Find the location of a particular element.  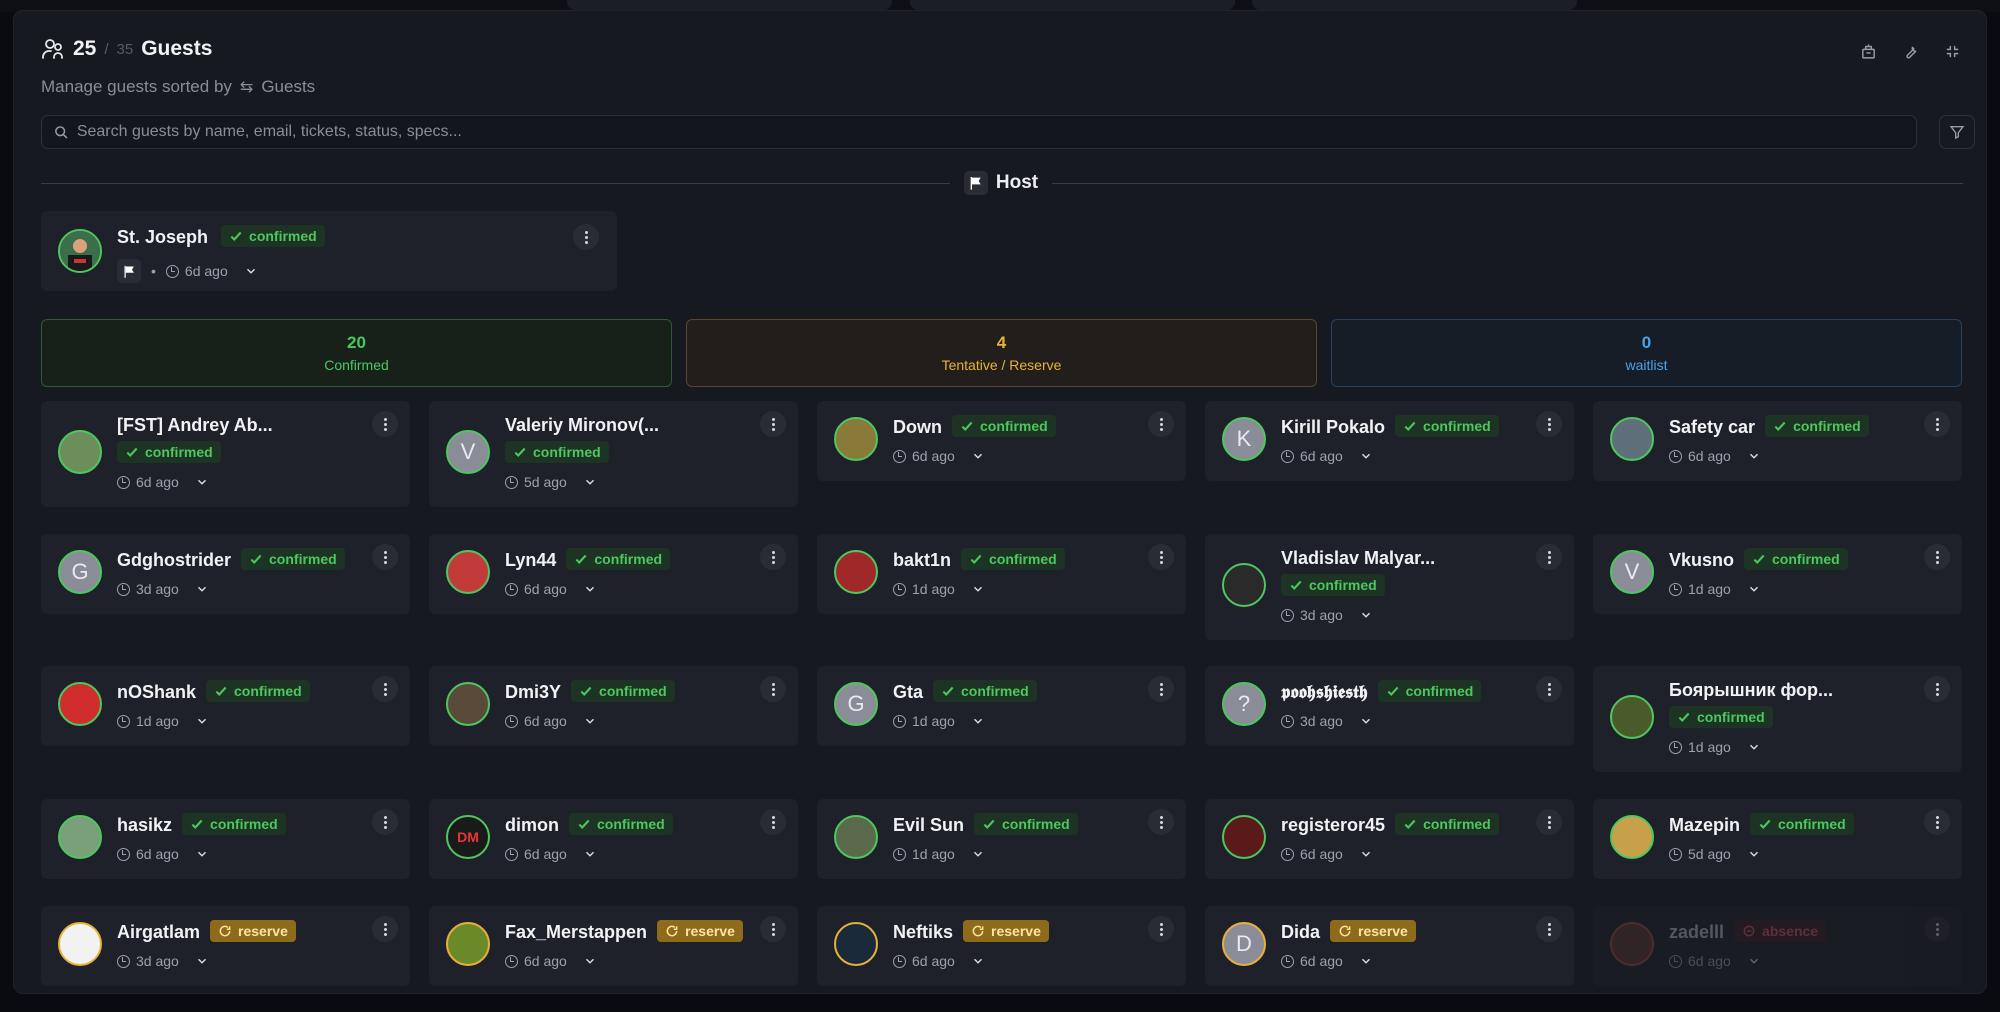

guest-card: Dmi3Y confirmed 6d ago is located at coordinates (613, 706).